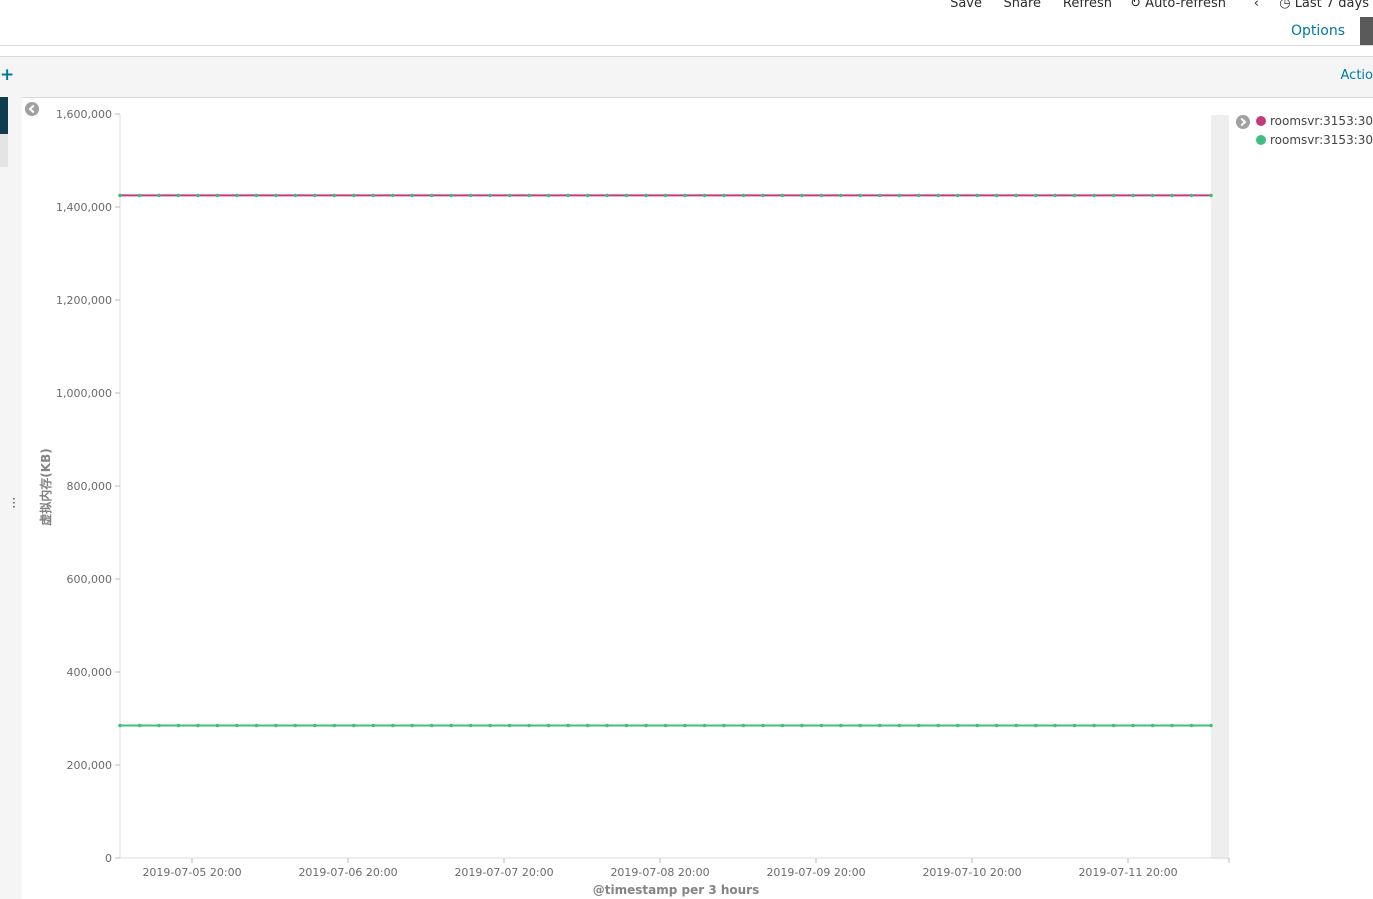 The image size is (1373, 899). What do you see at coordinates (1321, 139) in the screenshot?
I see `legend-label: roomsvr:3153:306` at bounding box center [1321, 139].